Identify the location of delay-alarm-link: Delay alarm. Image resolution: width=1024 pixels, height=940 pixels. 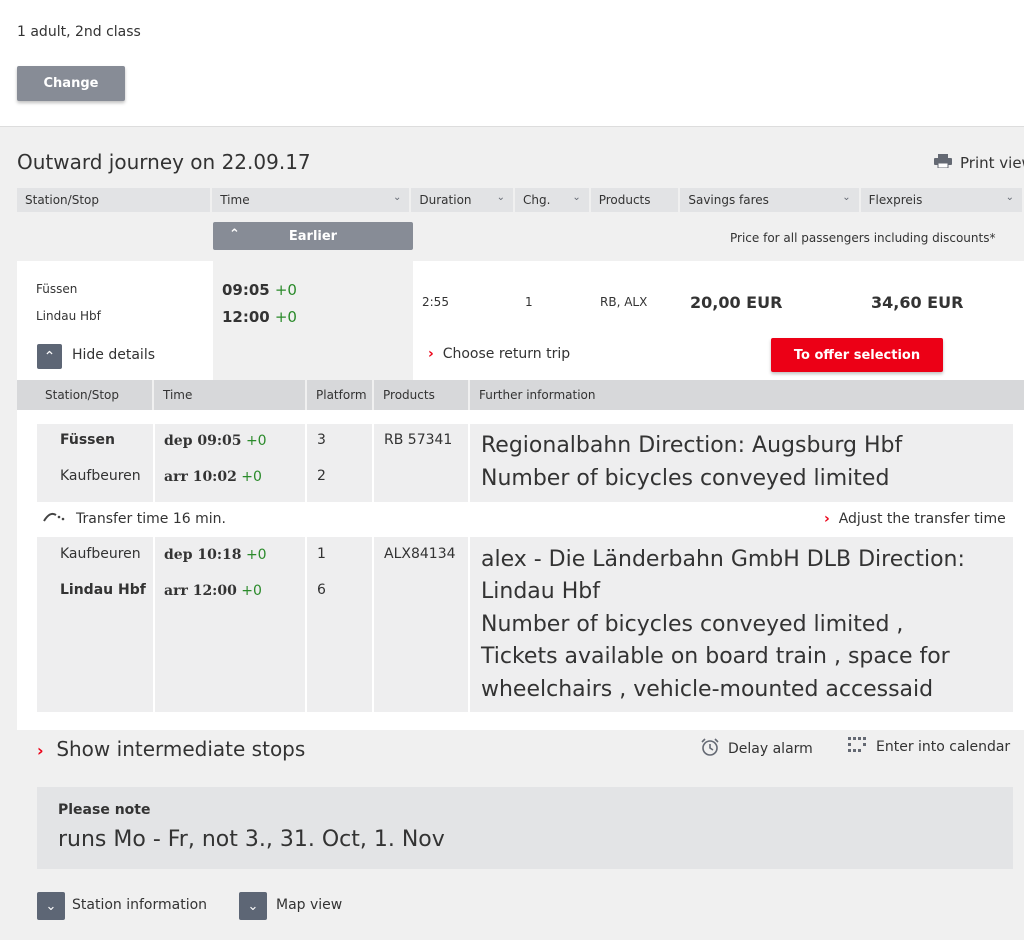
(756, 749).